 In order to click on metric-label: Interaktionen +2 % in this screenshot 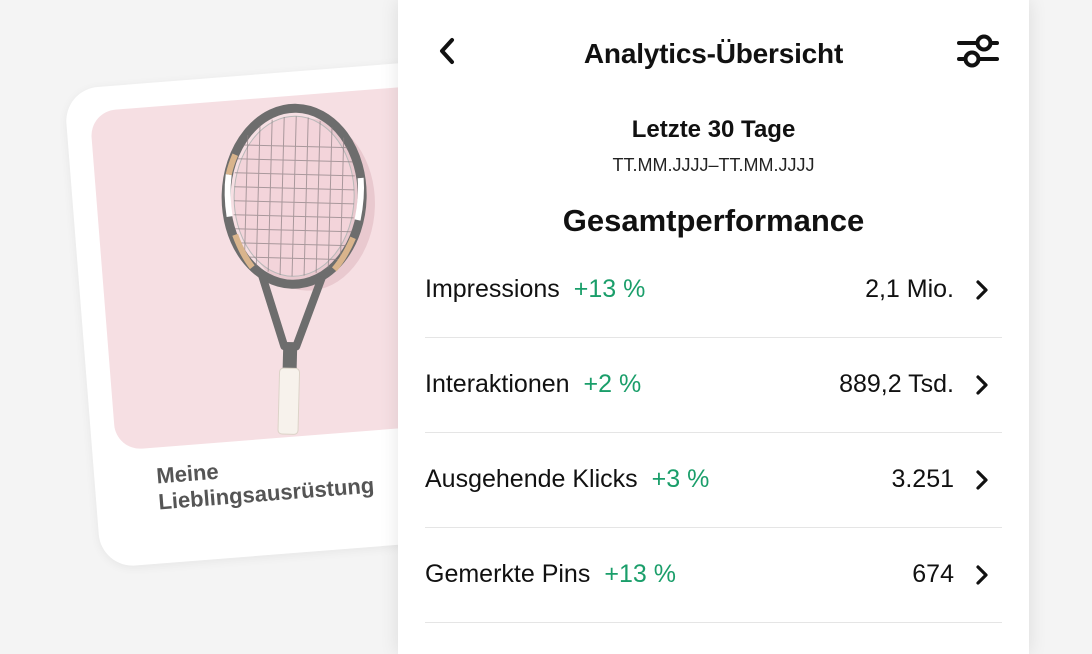, I will do `click(533, 384)`.